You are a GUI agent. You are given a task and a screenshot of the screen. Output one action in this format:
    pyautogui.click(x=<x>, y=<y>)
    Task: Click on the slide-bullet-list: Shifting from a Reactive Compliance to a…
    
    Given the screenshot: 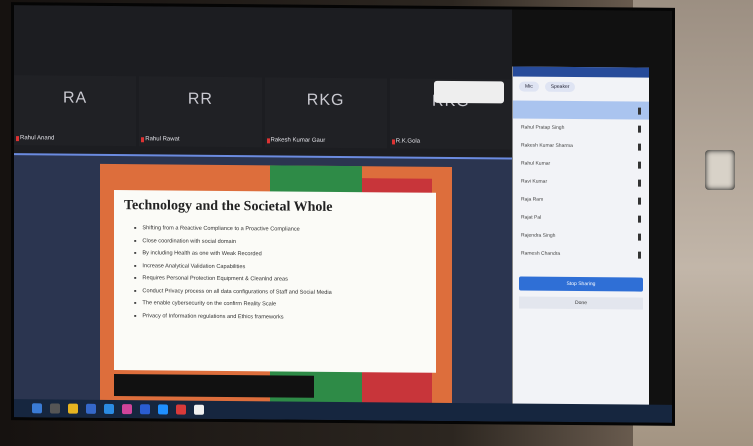 What is the action you would take?
    pyautogui.click(x=275, y=273)
    